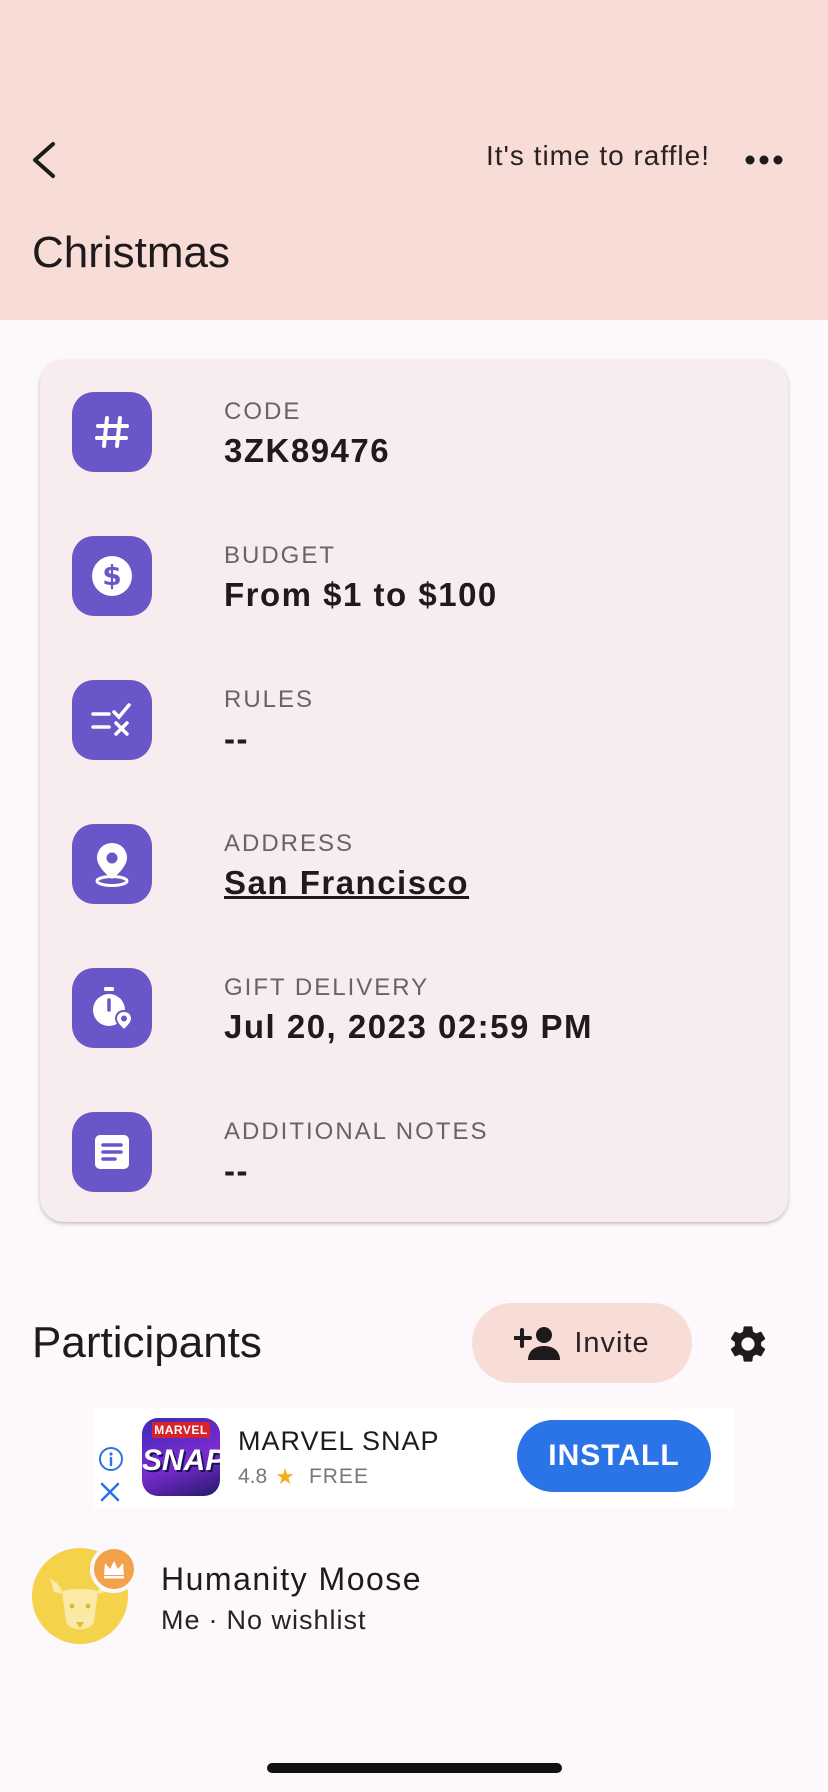 This screenshot has height=1792, width=828. I want to click on detail-budget: $ BUDGET From $1 to $100, so click(412, 576).